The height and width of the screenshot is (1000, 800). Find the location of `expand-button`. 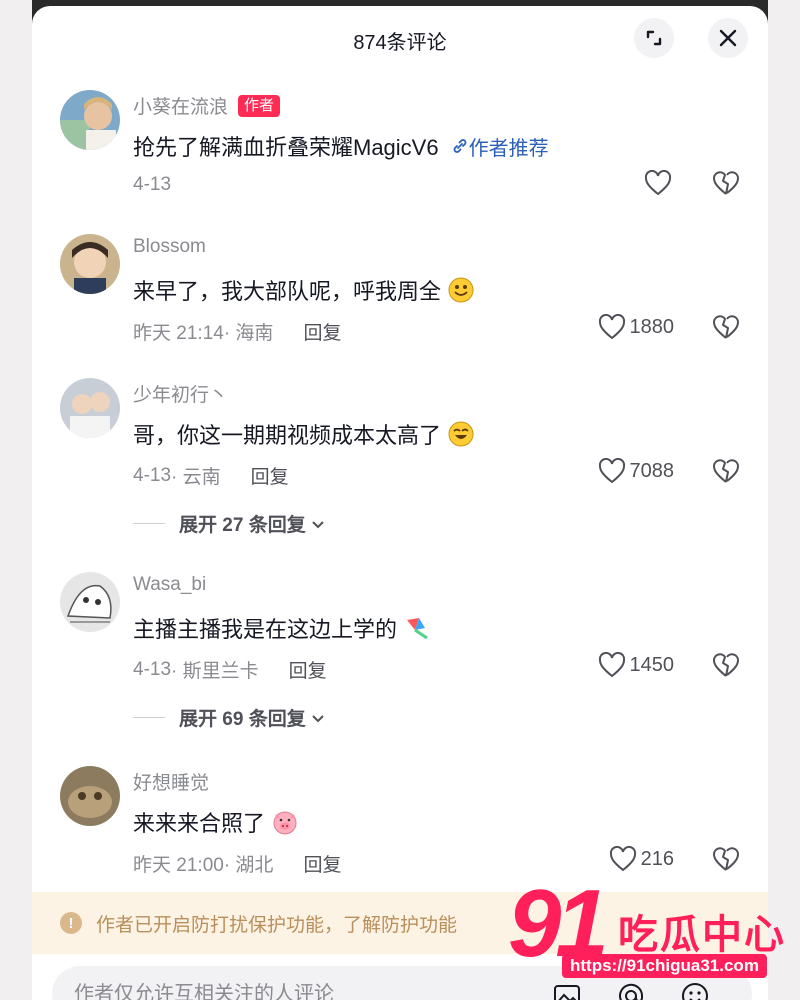

expand-button is located at coordinates (654, 38).